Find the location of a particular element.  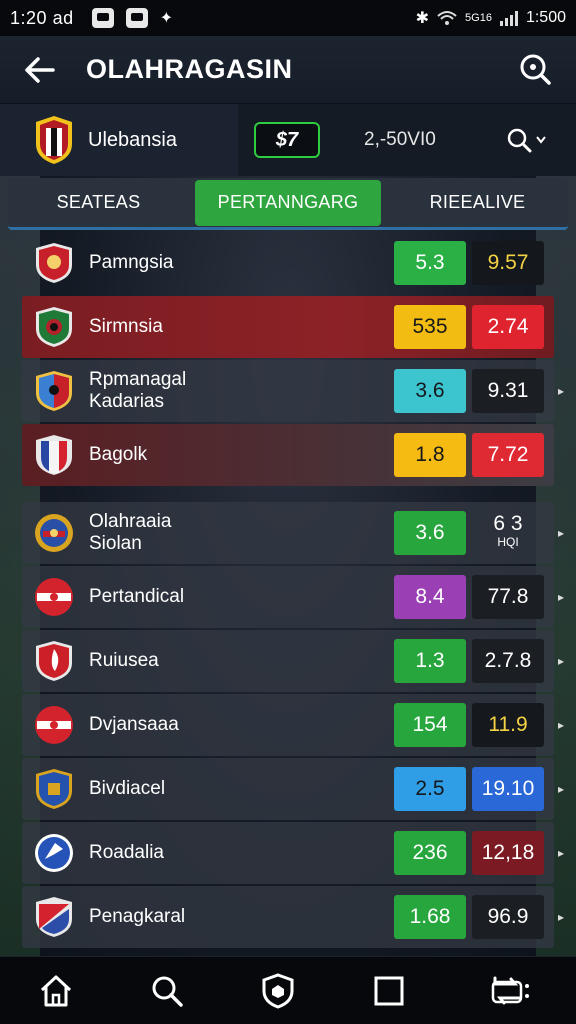

tab-rieealive: RIEEALIVE is located at coordinates (477, 203).